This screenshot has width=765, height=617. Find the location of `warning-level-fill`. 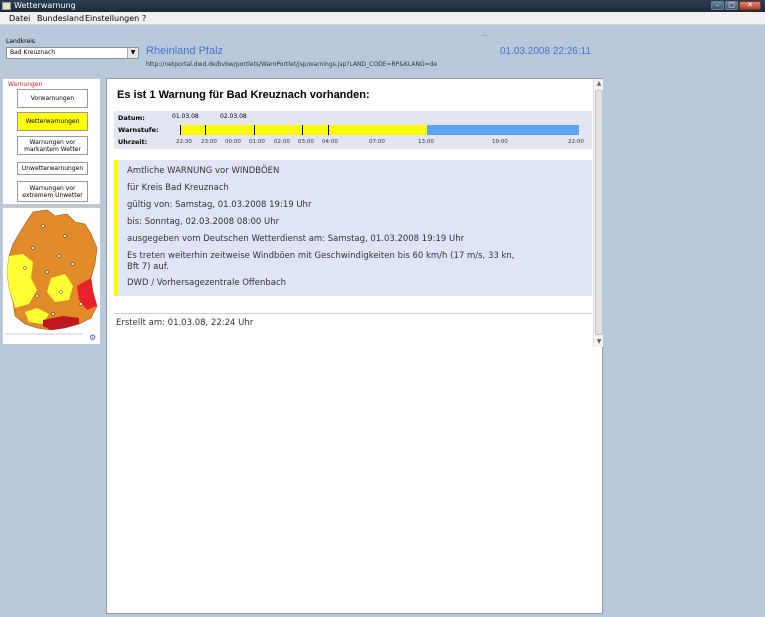

warning-level-fill is located at coordinates (304, 130).